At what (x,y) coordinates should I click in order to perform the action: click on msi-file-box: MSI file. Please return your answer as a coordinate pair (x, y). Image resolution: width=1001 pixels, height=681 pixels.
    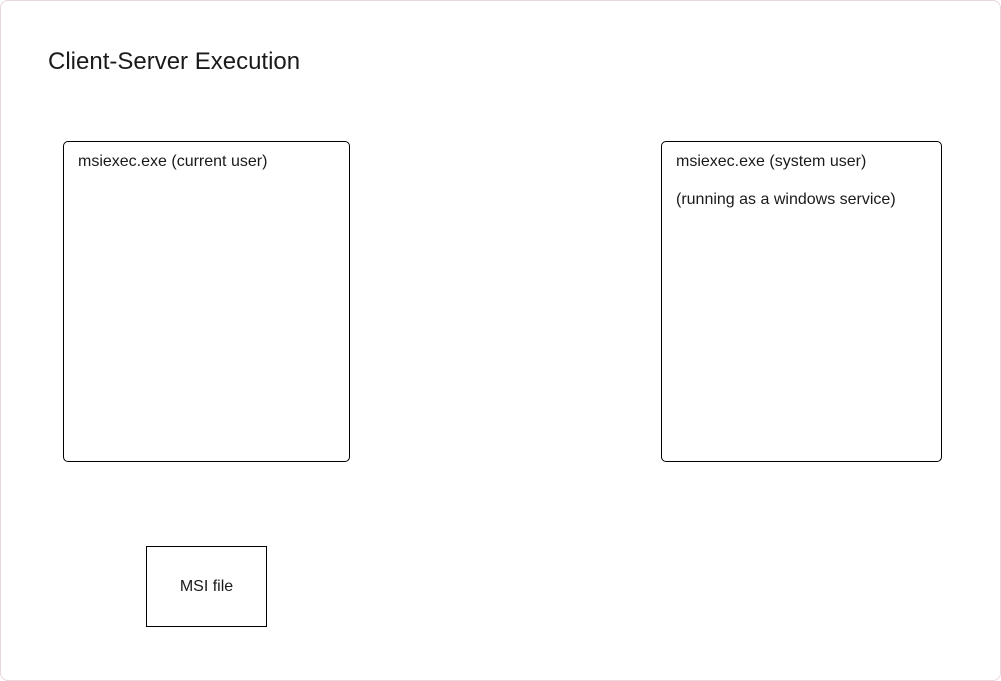
    Looking at the image, I should click on (206, 586).